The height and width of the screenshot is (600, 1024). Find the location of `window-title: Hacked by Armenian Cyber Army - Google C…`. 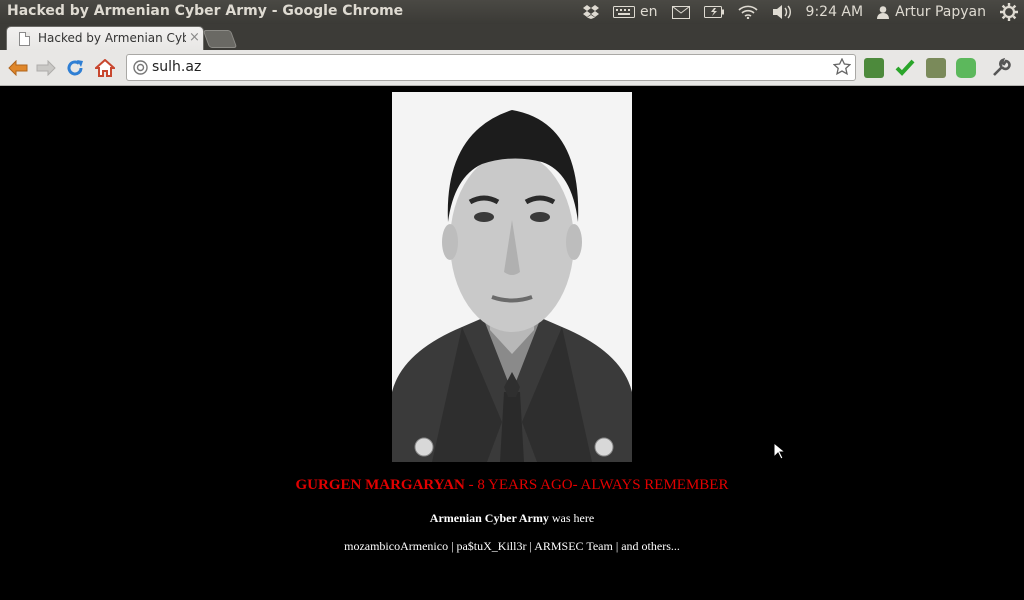

window-title: Hacked by Armenian Cyber Army - Google C… is located at coordinates (205, 11).